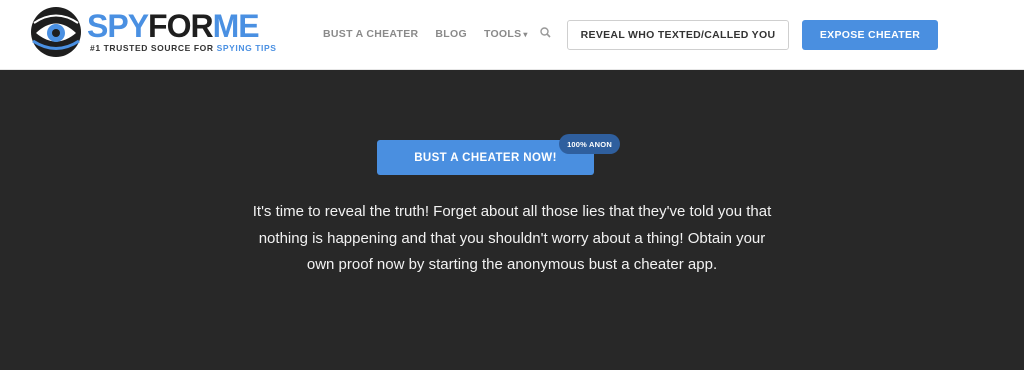  I want to click on main-nav: BUST A CHEATER BLOG TOOLS ▾, so click(434, 34).